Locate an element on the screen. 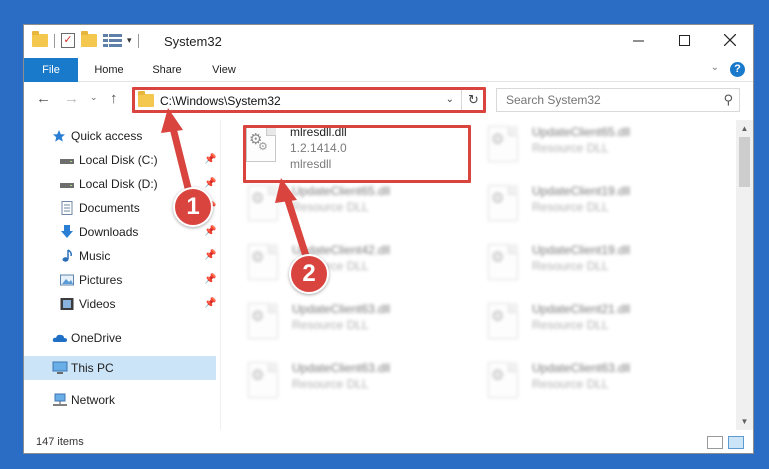  step2-badge: 2 is located at coordinates (309, 274).